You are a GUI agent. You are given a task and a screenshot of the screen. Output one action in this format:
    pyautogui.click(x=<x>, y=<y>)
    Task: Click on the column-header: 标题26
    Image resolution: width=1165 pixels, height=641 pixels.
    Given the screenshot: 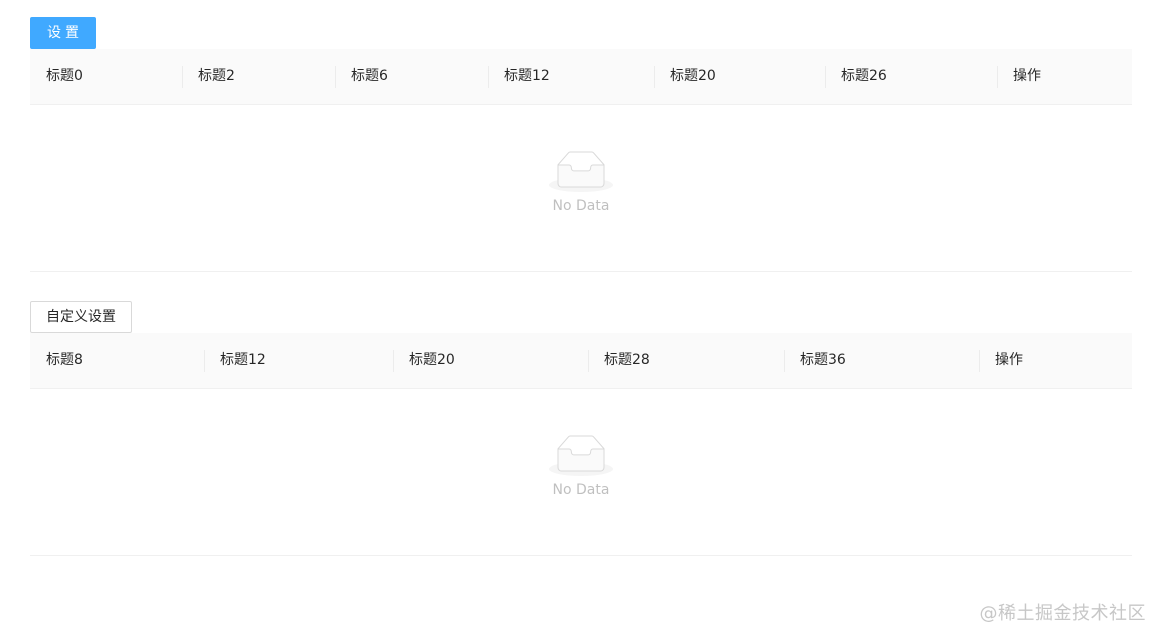 What is the action you would take?
    pyautogui.click(x=911, y=76)
    